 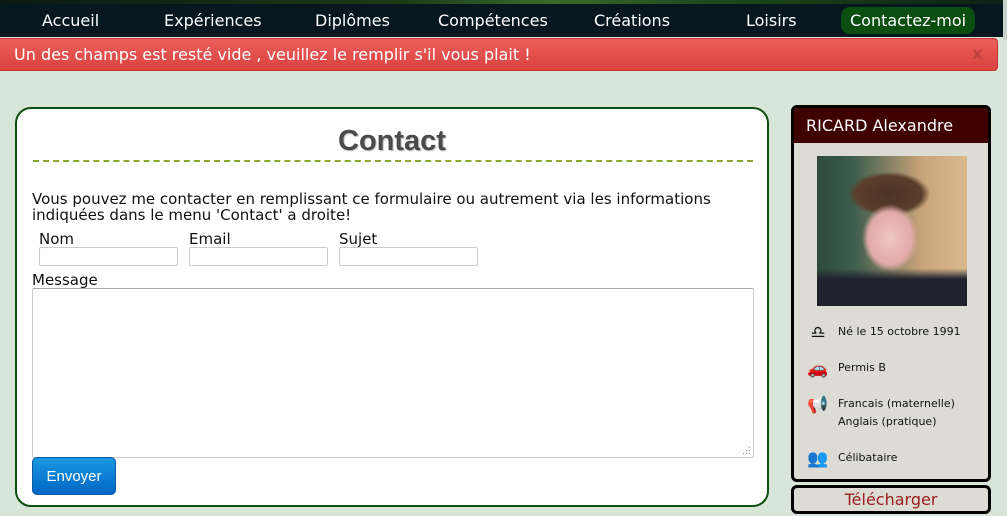 I want to click on libra-icon: ♎, so click(x=818, y=333).